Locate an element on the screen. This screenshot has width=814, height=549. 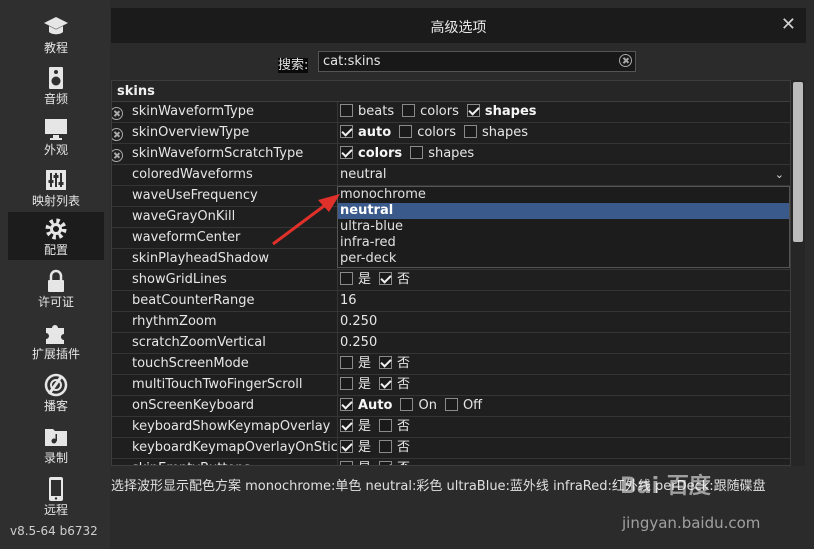
dropdown-option: neutral is located at coordinates (563, 211).